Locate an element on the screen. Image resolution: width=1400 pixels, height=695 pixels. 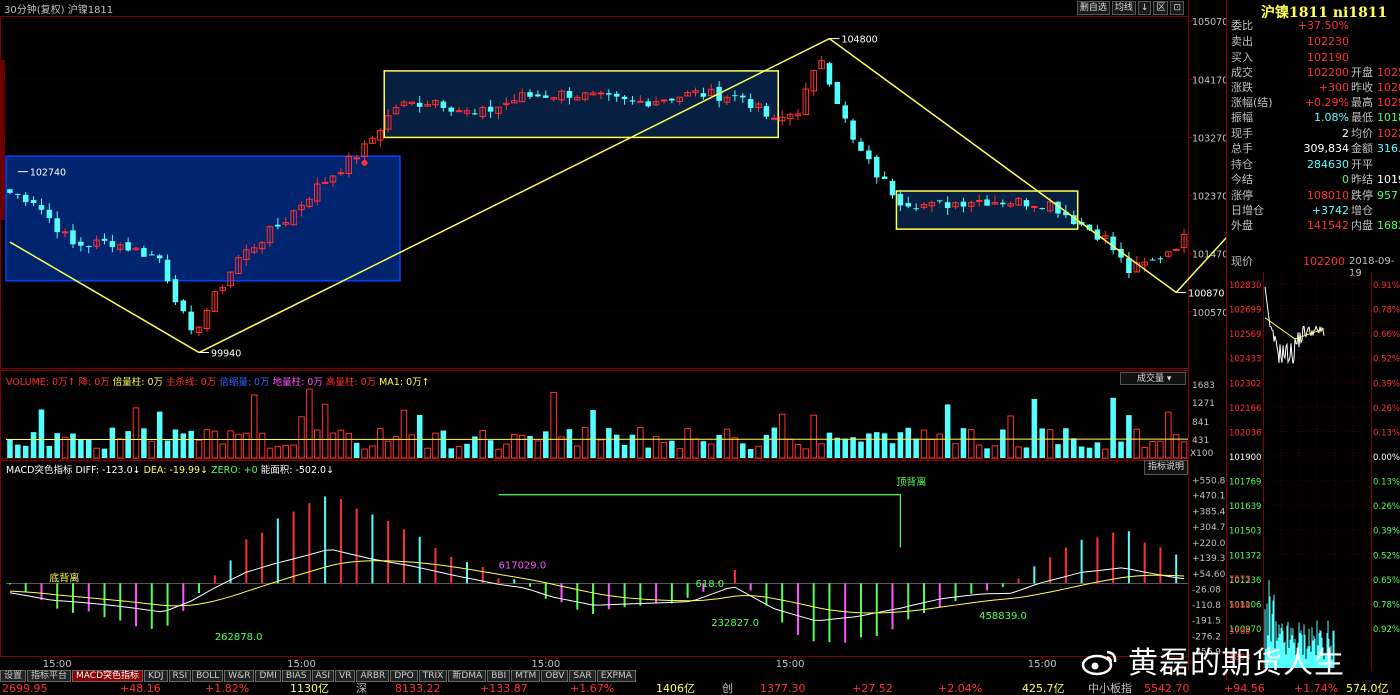
indicator-tab: 设置 is located at coordinates (13, 676).